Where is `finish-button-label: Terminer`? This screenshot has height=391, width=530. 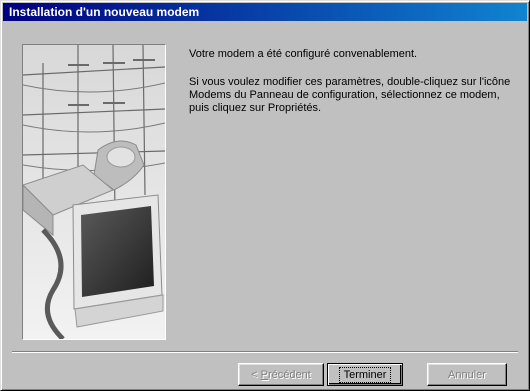
finish-button-label: Terminer is located at coordinates (365, 374).